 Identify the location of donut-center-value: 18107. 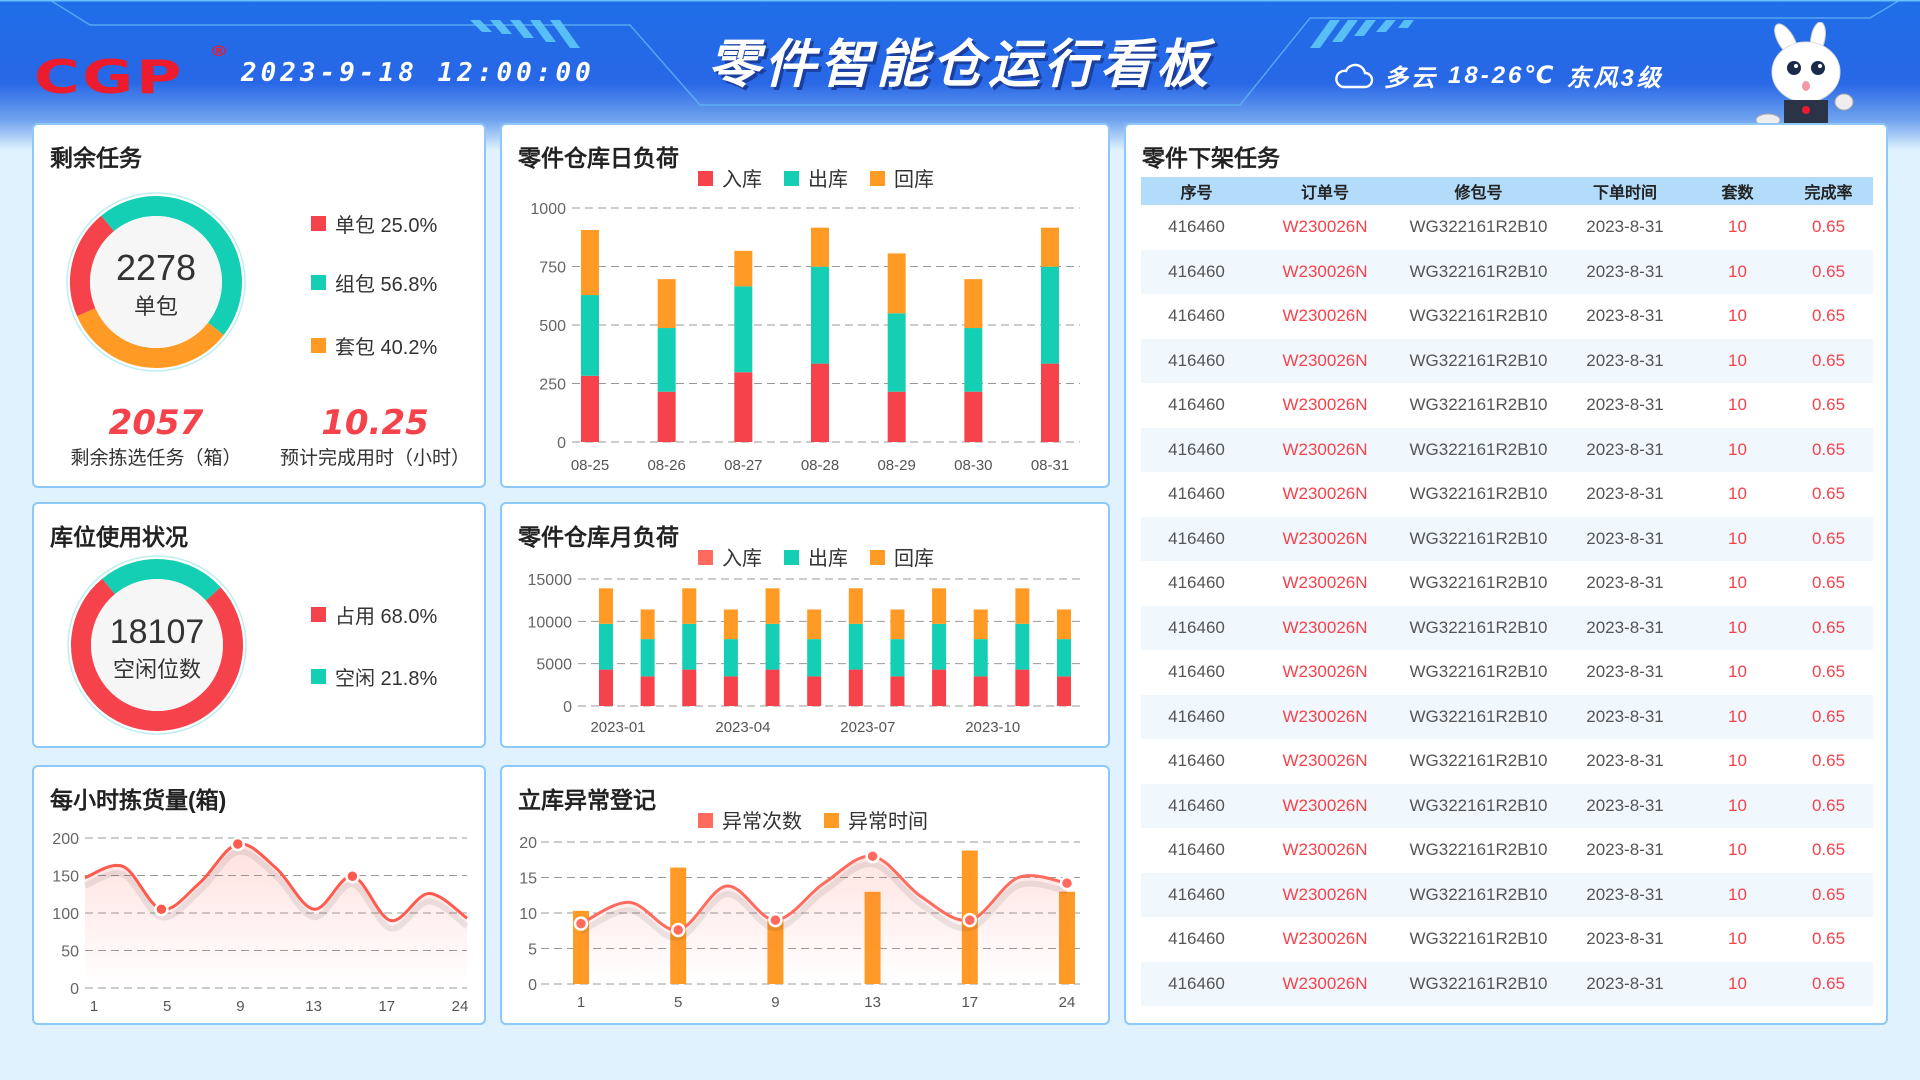
(157, 632).